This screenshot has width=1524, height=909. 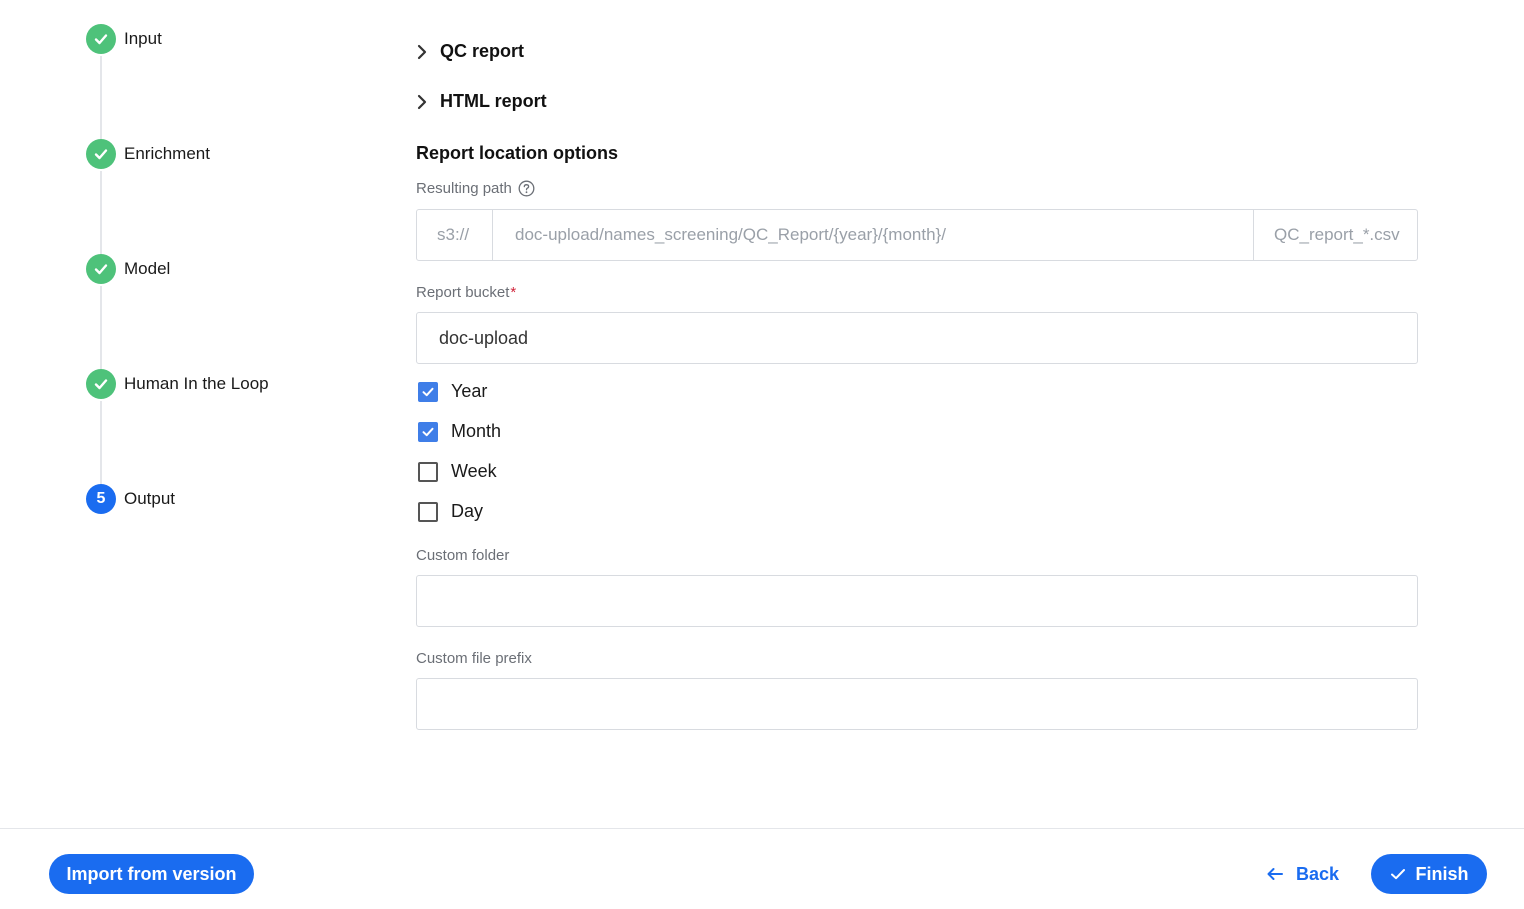 I want to click on checkbox-year: Year, so click(x=452, y=391).